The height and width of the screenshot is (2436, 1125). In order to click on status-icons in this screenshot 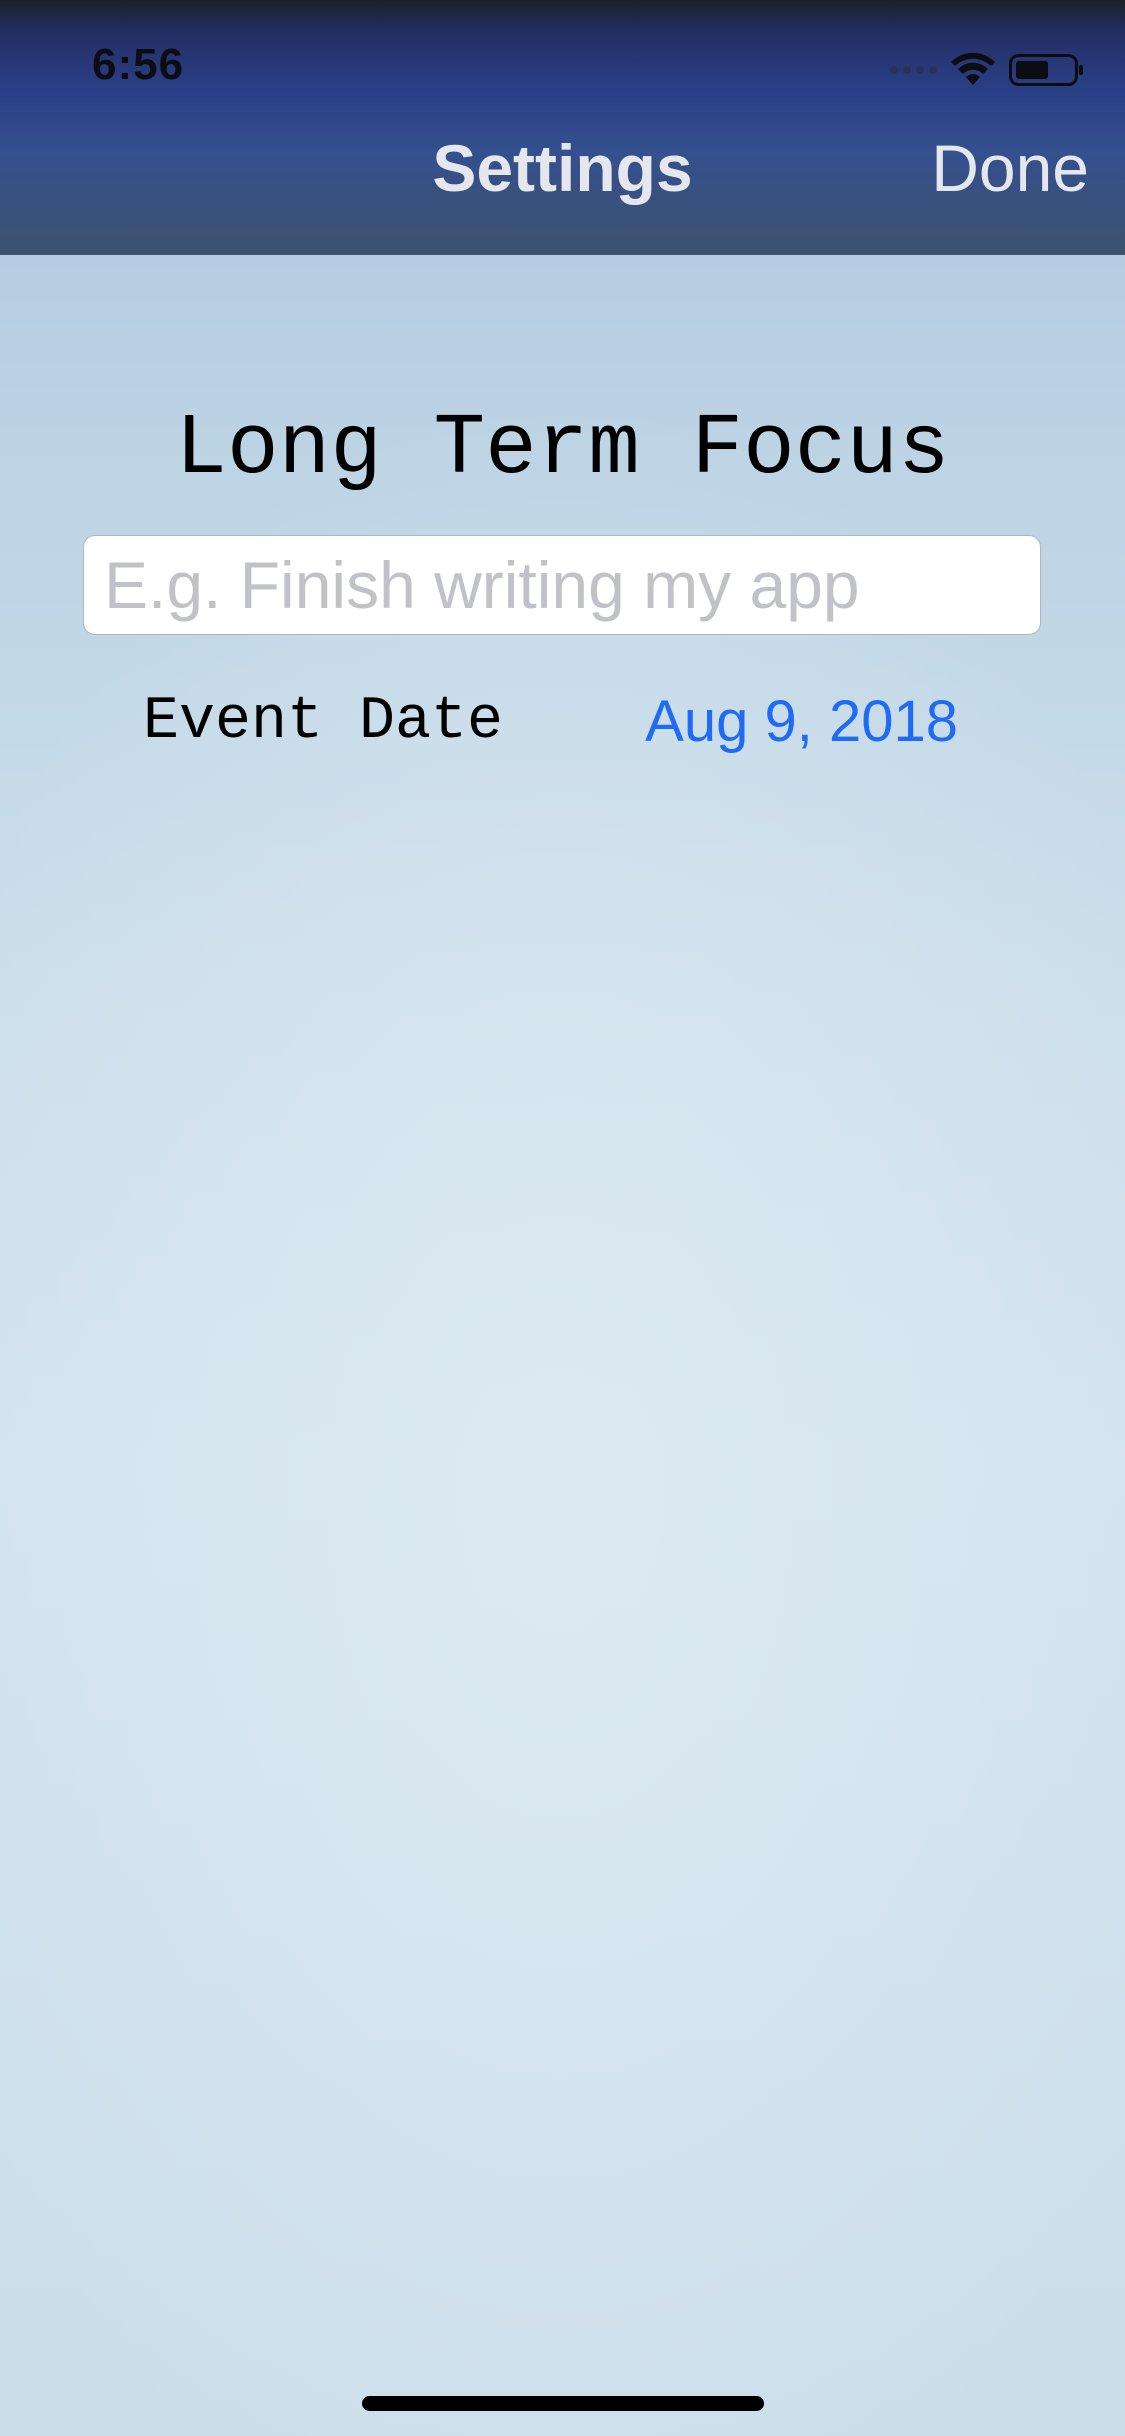, I will do `click(987, 70)`.